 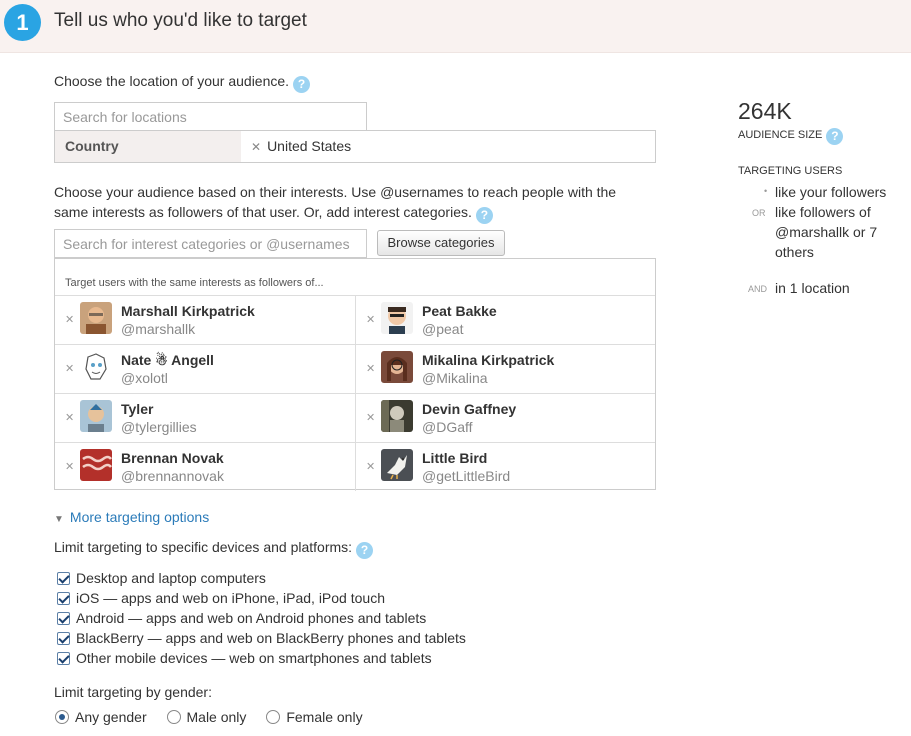 What do you see at coordinates (790, 171) in the screenshot?
I see `targeting-users-label: TARGETING USERS` at bounding box center [790, 171].